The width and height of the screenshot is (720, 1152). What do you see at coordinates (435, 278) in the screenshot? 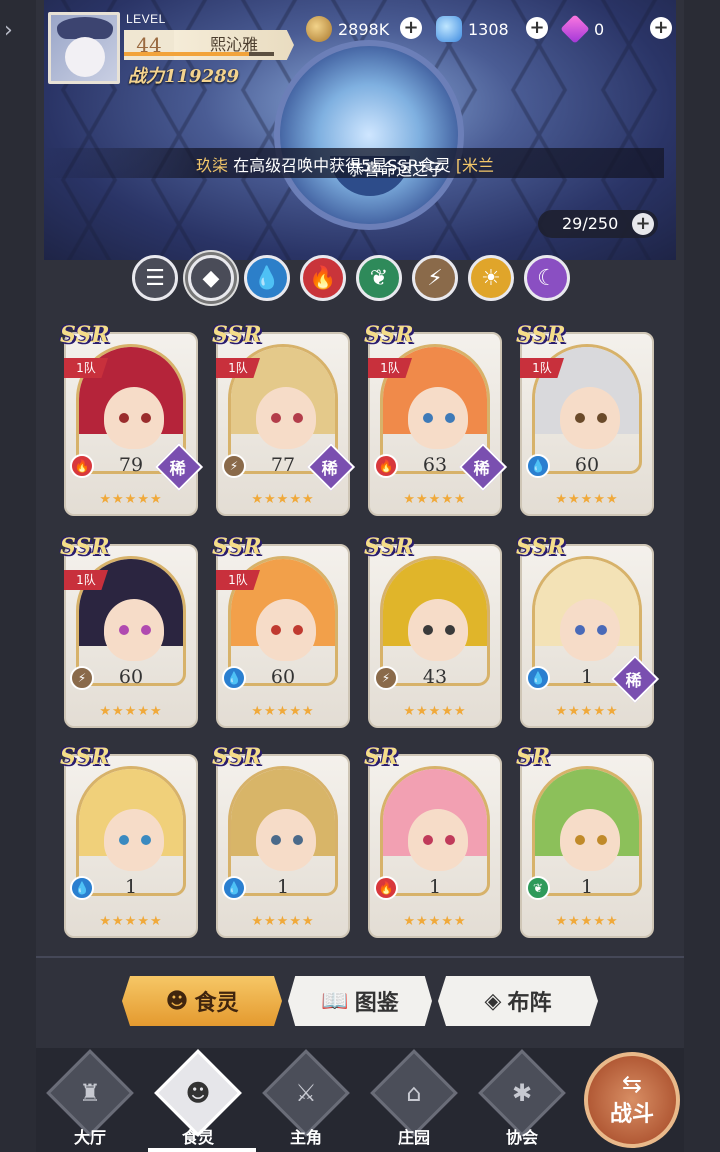
I see `filter-thunder-icon: ⚡` at bounding box center [435, 278].